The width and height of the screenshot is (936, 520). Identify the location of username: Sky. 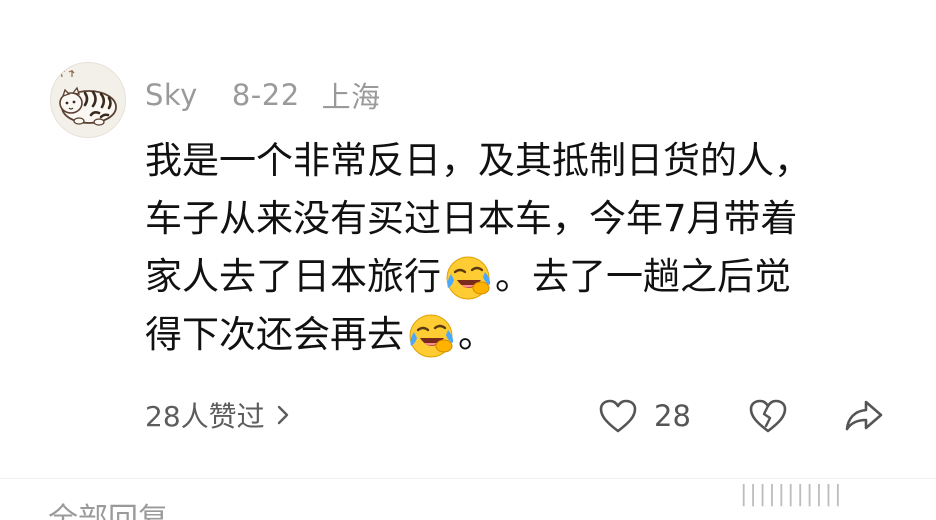
(171, 95).